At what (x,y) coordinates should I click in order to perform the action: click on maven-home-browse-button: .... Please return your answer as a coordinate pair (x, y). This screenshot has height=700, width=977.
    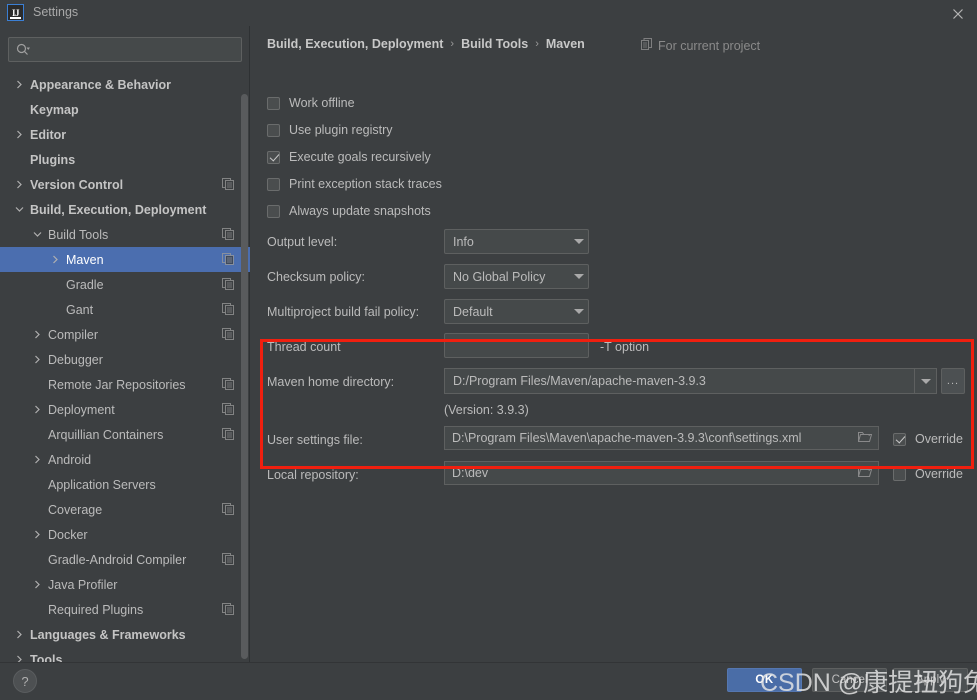
    Looking at the image, I should click on (953, 381).